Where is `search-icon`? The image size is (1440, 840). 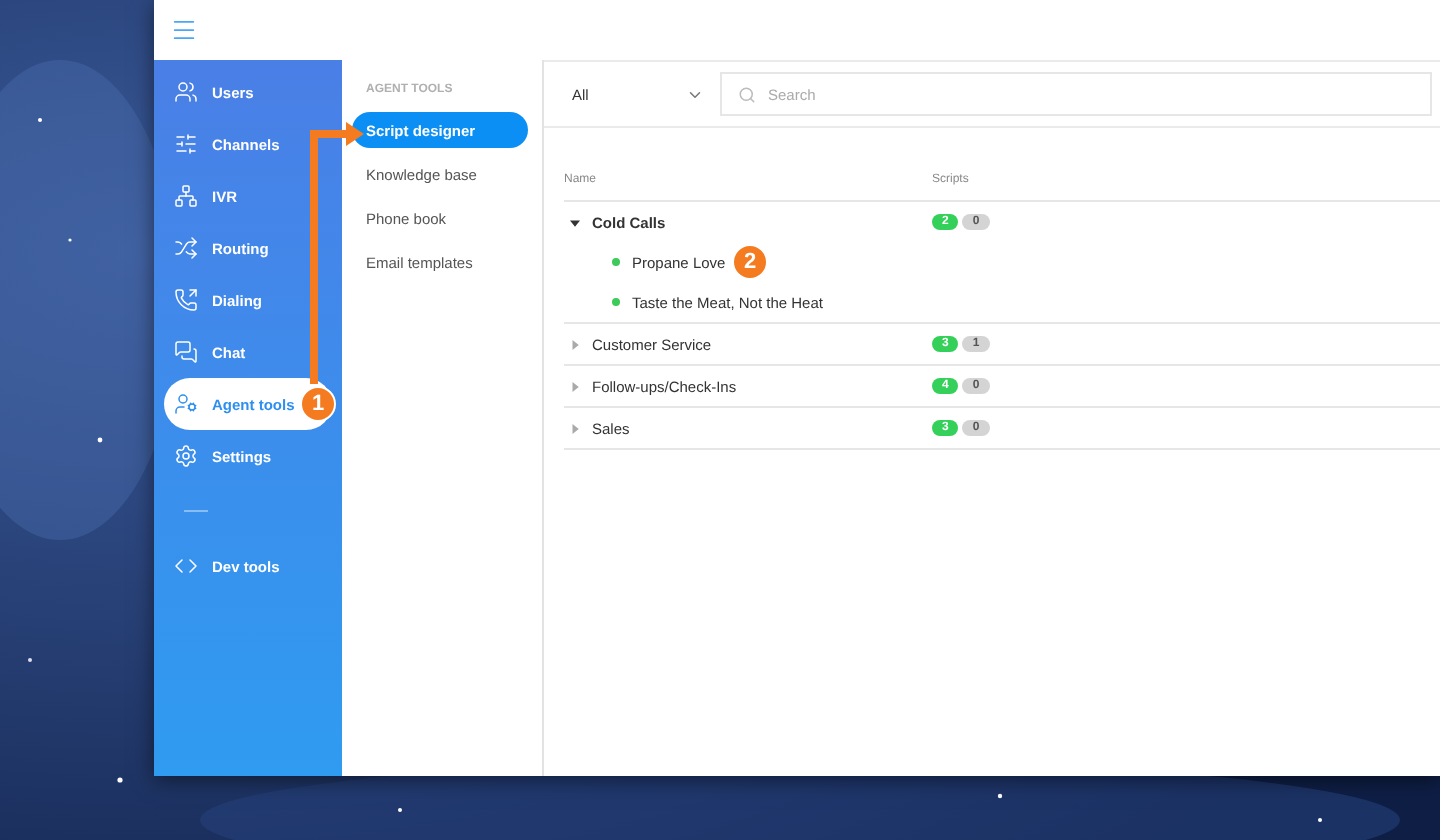 search-icon is located at coordinates (747, 94).